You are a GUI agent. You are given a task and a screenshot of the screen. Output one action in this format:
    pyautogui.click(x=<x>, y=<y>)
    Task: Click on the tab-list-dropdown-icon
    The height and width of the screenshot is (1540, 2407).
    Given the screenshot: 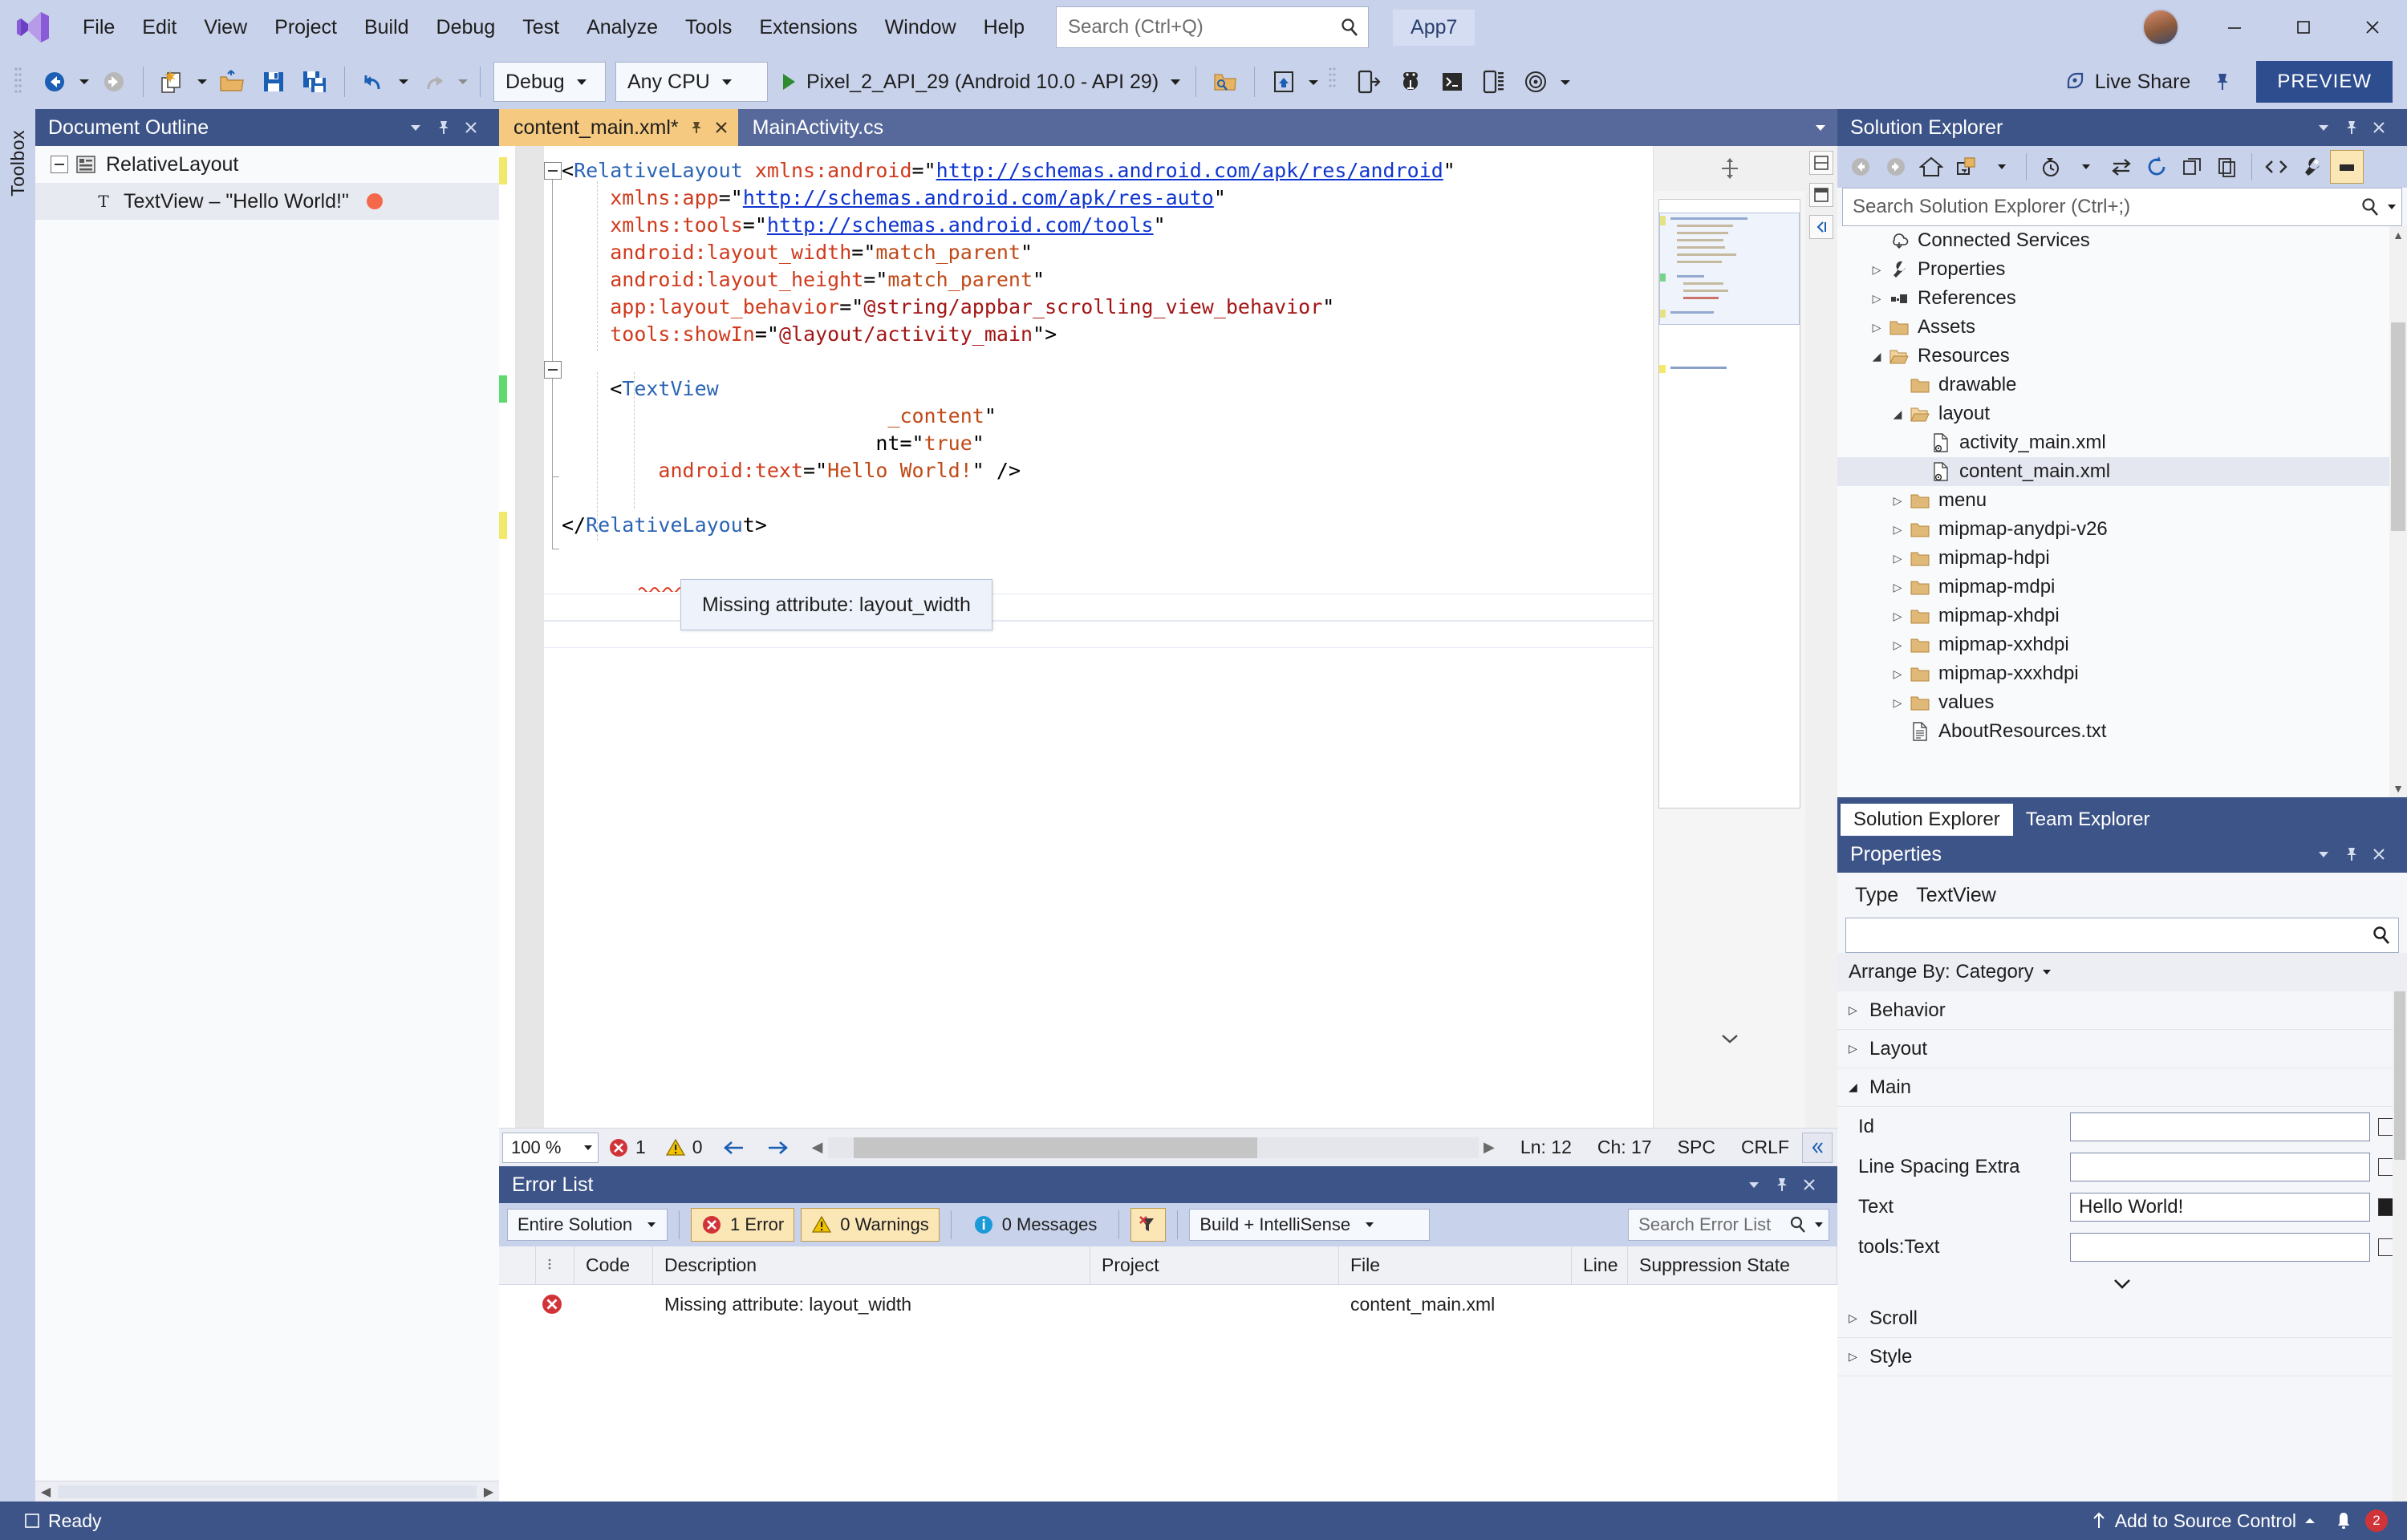 What is the action you would take?
    pyautogui.click(x=1821, y=127)
    